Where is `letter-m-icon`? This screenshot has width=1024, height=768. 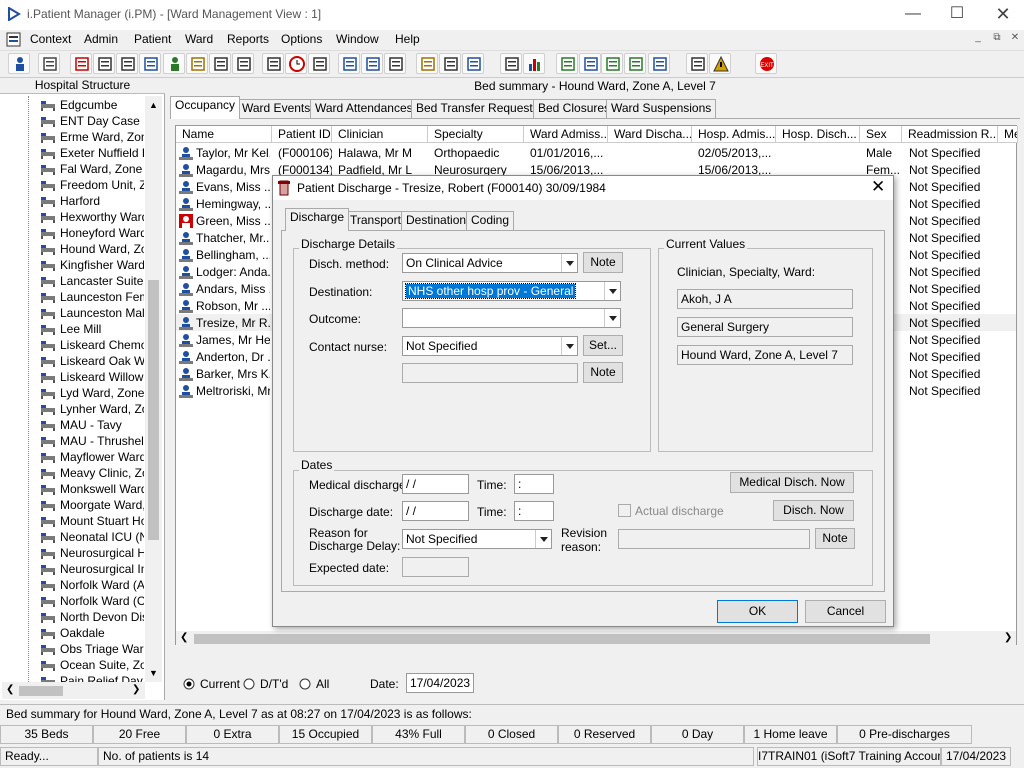
letter-m-icon is located at coordinates (150, 63).